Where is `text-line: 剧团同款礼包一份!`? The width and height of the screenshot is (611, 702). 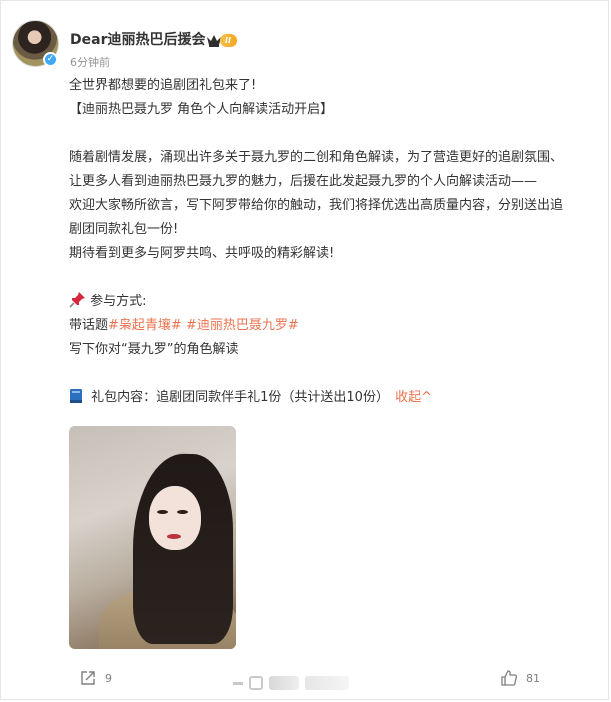
text-line: 剧团同款礼包一份! is located at coordinates (124, 229).